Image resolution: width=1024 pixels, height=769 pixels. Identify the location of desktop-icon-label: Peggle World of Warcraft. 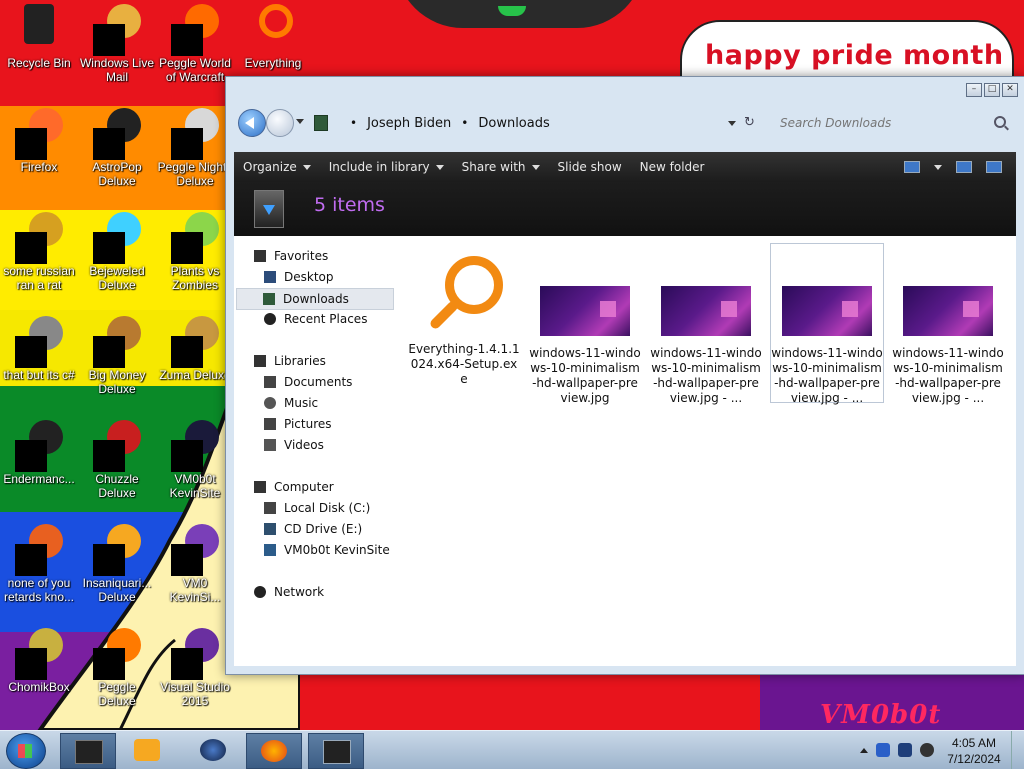
(195, 70).